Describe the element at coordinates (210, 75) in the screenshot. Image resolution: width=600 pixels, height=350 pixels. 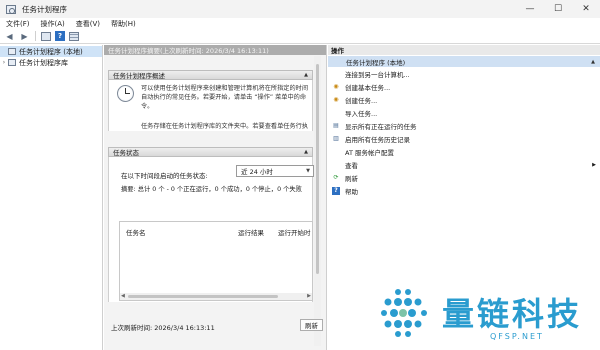
I see `overview-section-header: 任务计划程序概述 ▲` at that location.